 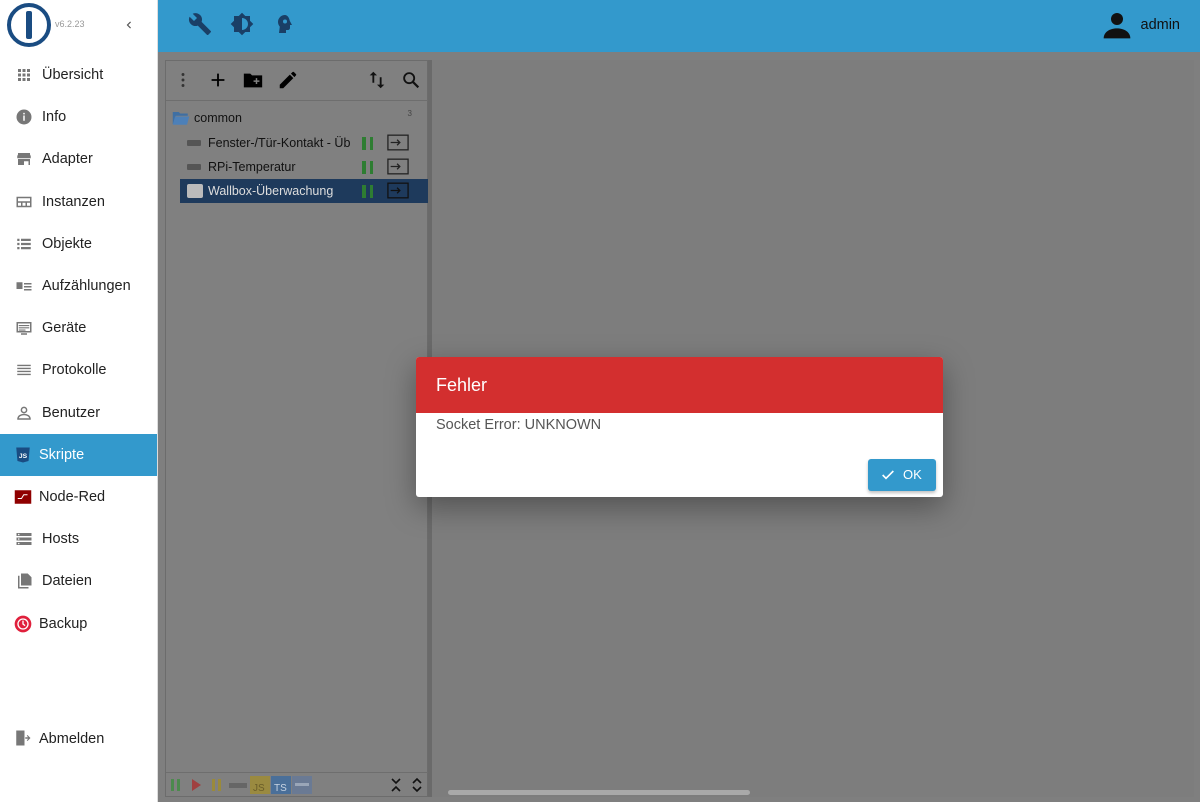 What do you see at coordinates (24, 370) in the screenshot?
I see `log-icon` at bounding box center [24, 370].